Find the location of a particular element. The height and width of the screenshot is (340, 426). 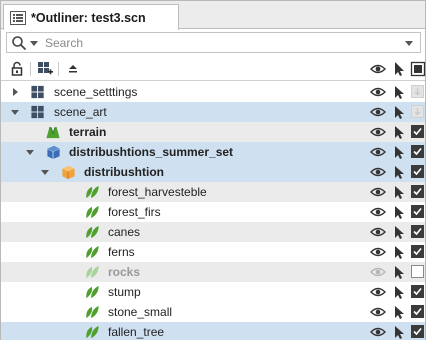

tree-row: canes is located at coordinates (213, 232).